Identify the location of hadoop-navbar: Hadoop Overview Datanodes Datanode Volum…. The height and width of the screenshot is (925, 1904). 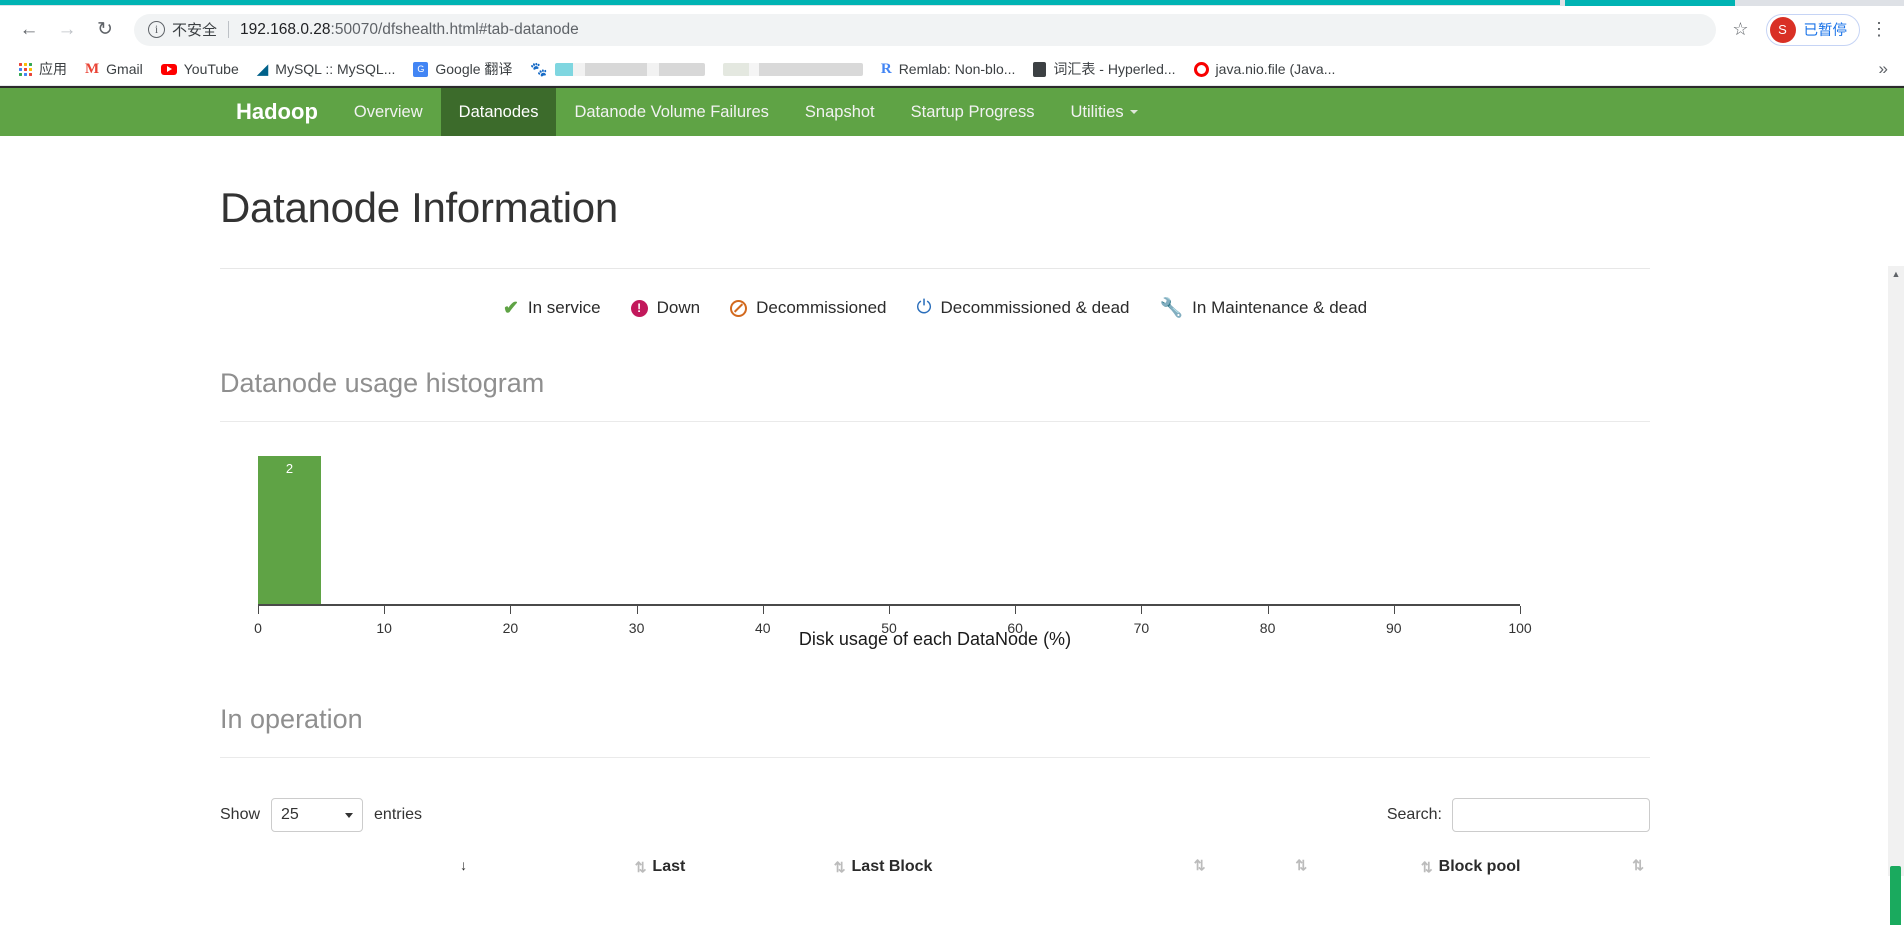
(952, 111).